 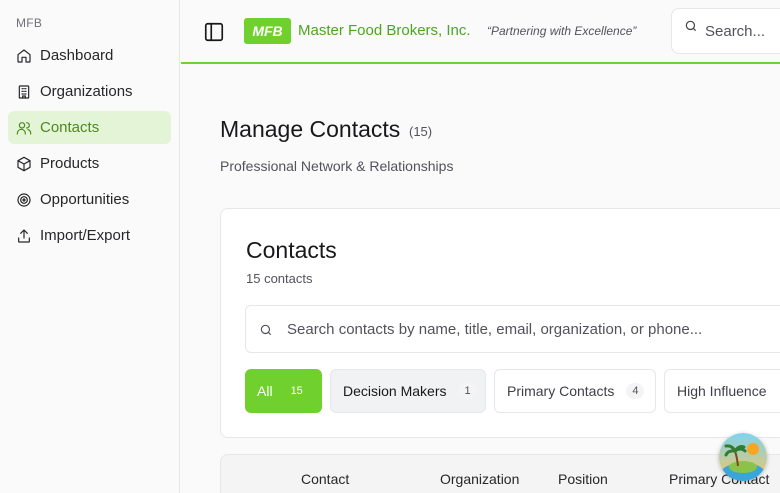 I want to click on home-icon, so click(x=24, y=56).